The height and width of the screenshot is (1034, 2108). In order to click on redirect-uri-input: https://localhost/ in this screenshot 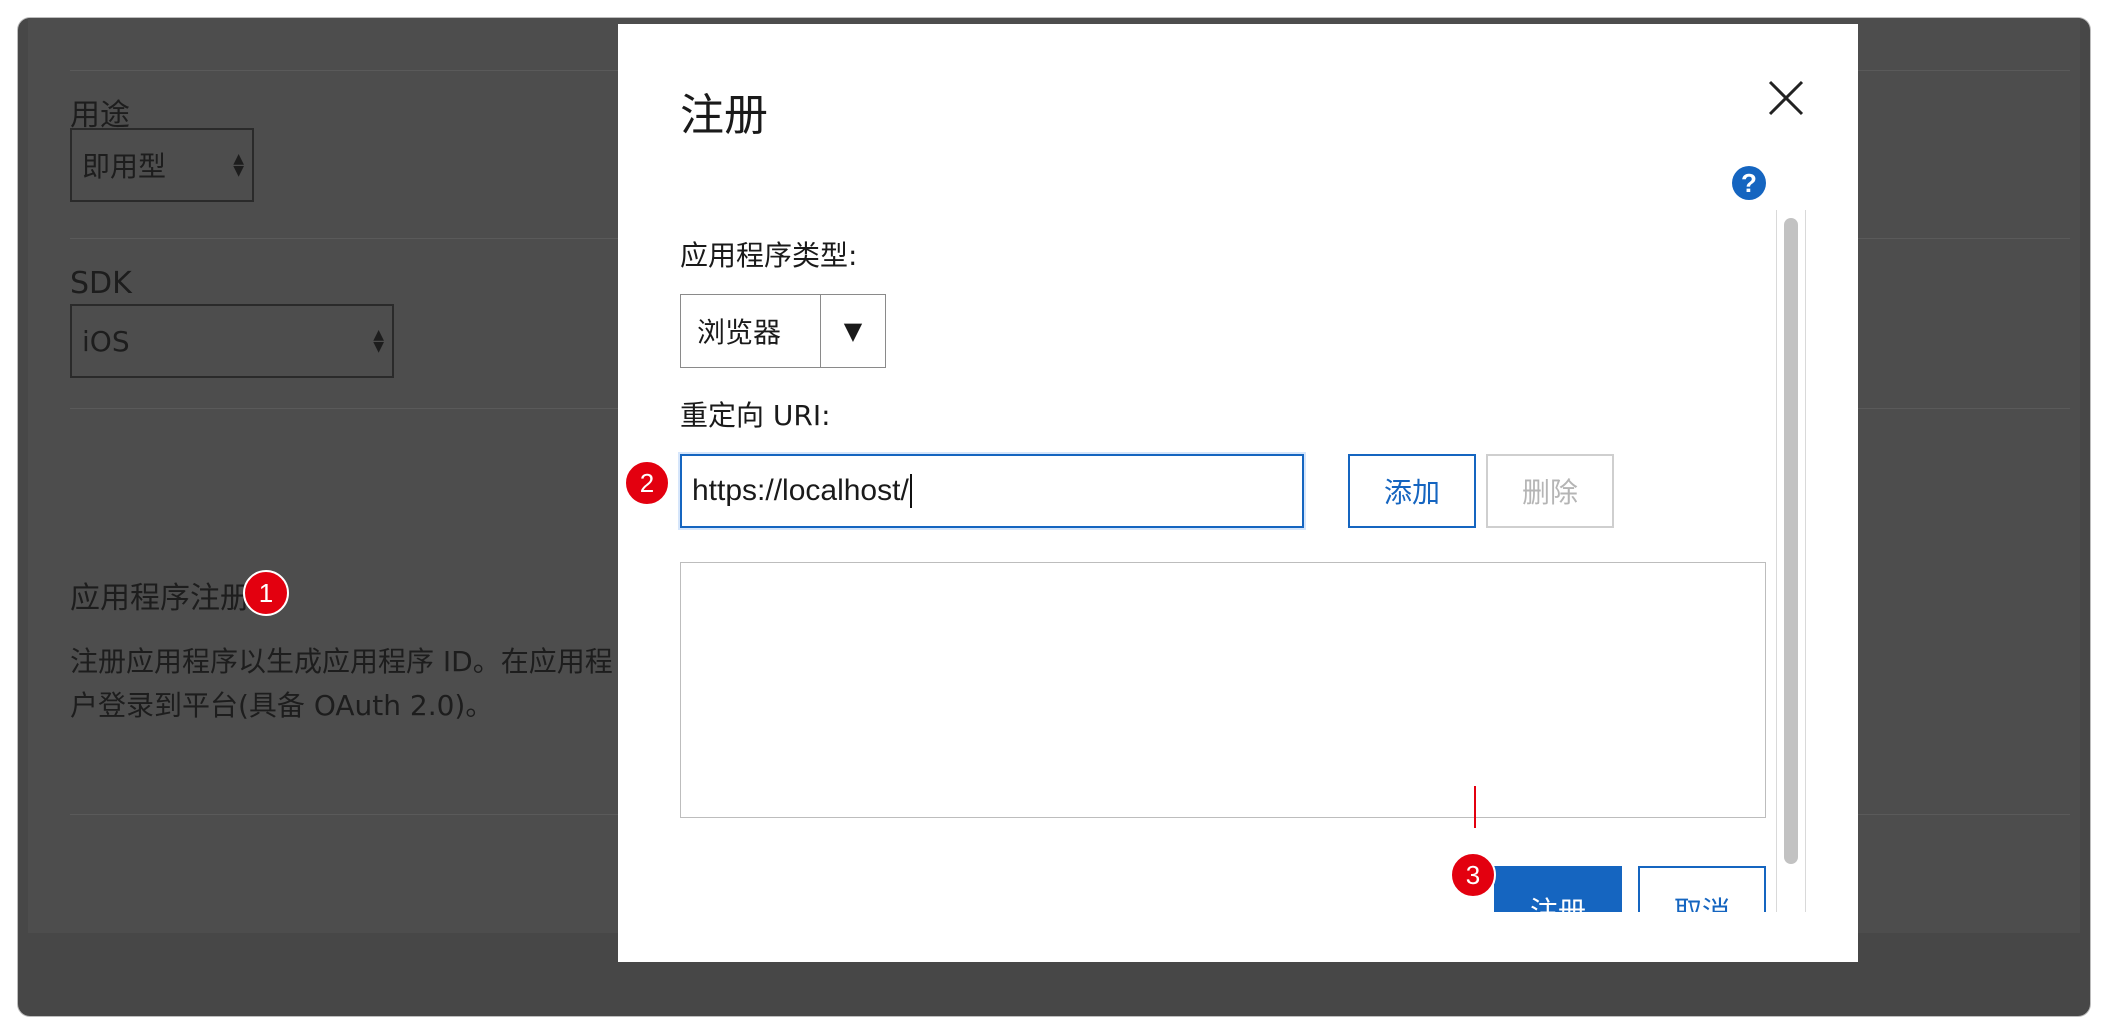, I will do `click(992, 491)`.